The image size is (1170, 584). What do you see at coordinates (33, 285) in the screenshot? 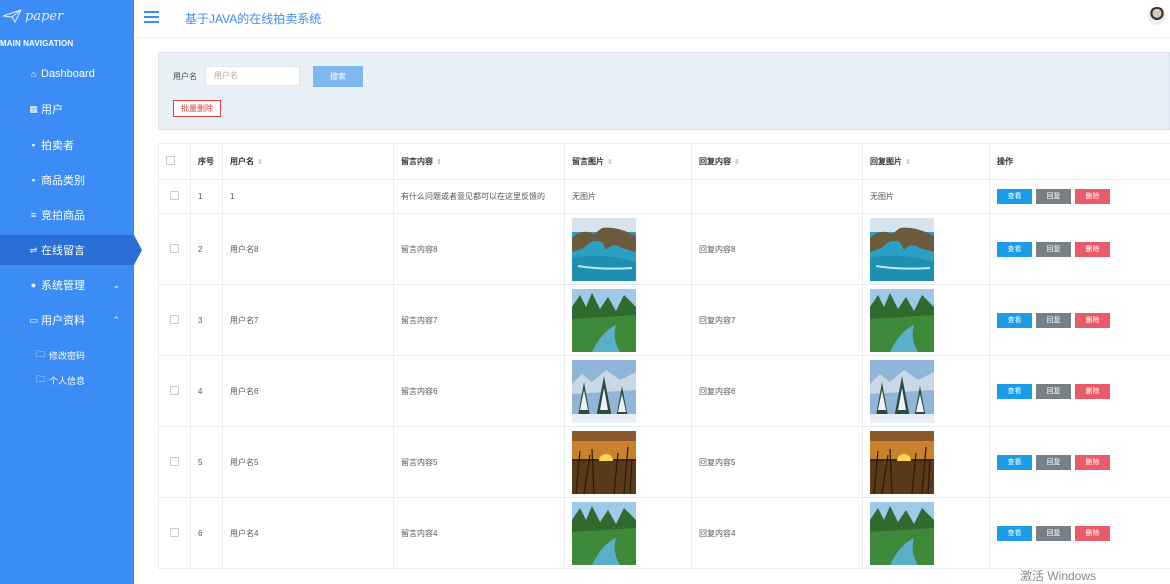
I see `user-icon: ●` at bounding box center [33, 285].